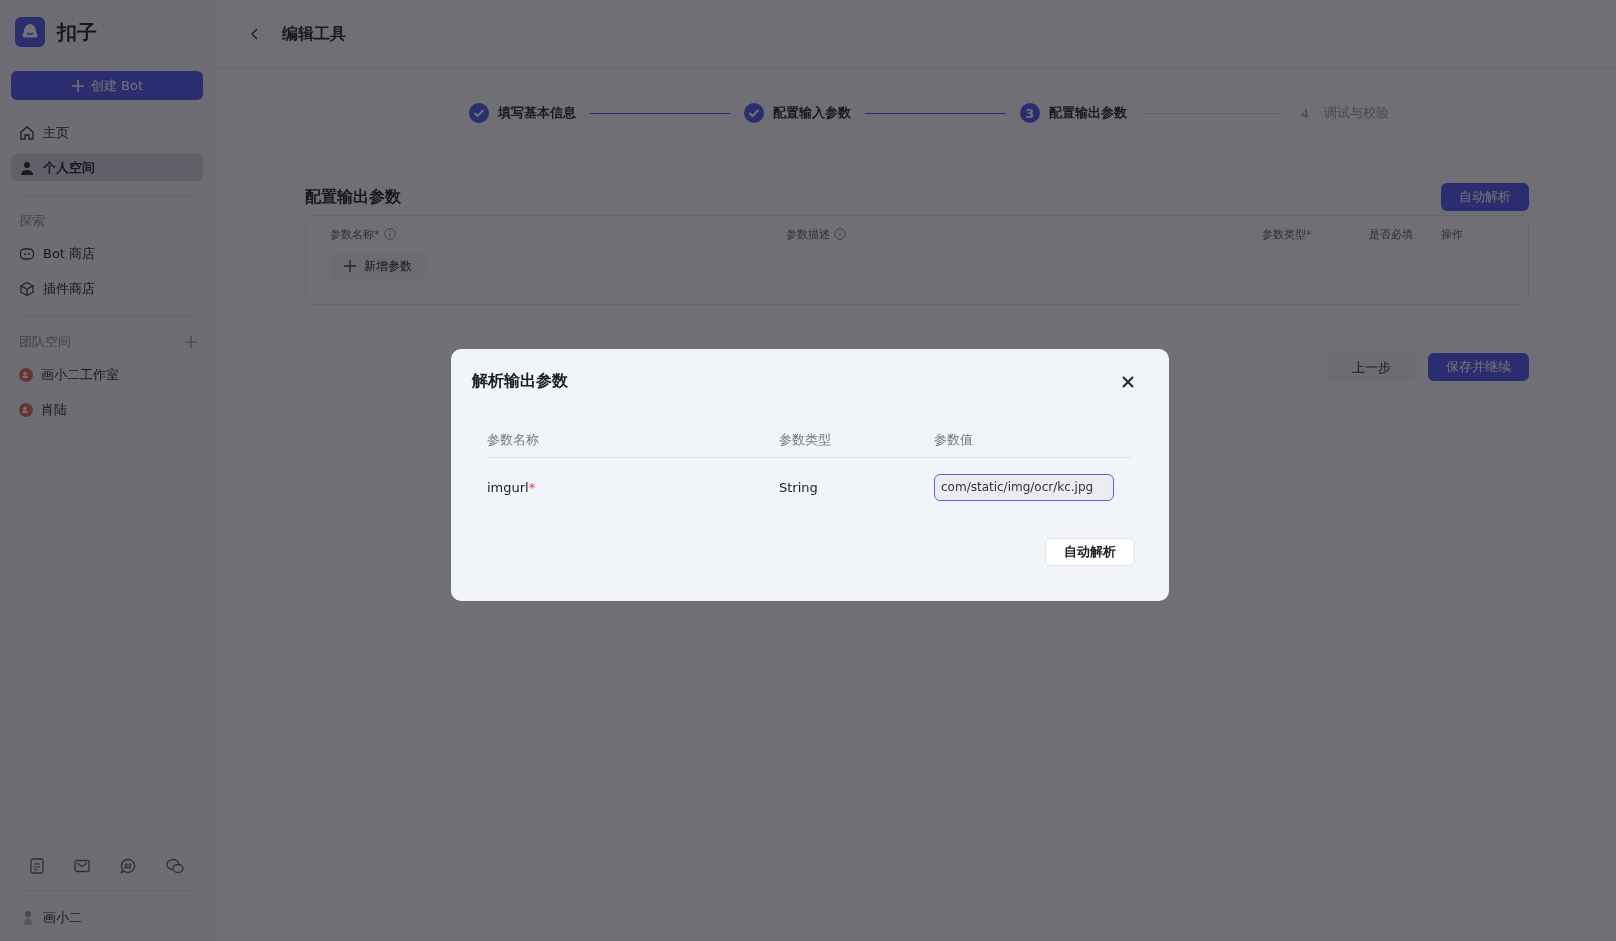 The width and height of the screenshot is (1616, 941). Describe the element at coordinates (355, 234) in the screenshot. I see `column-header: 参数名称*` at that location.